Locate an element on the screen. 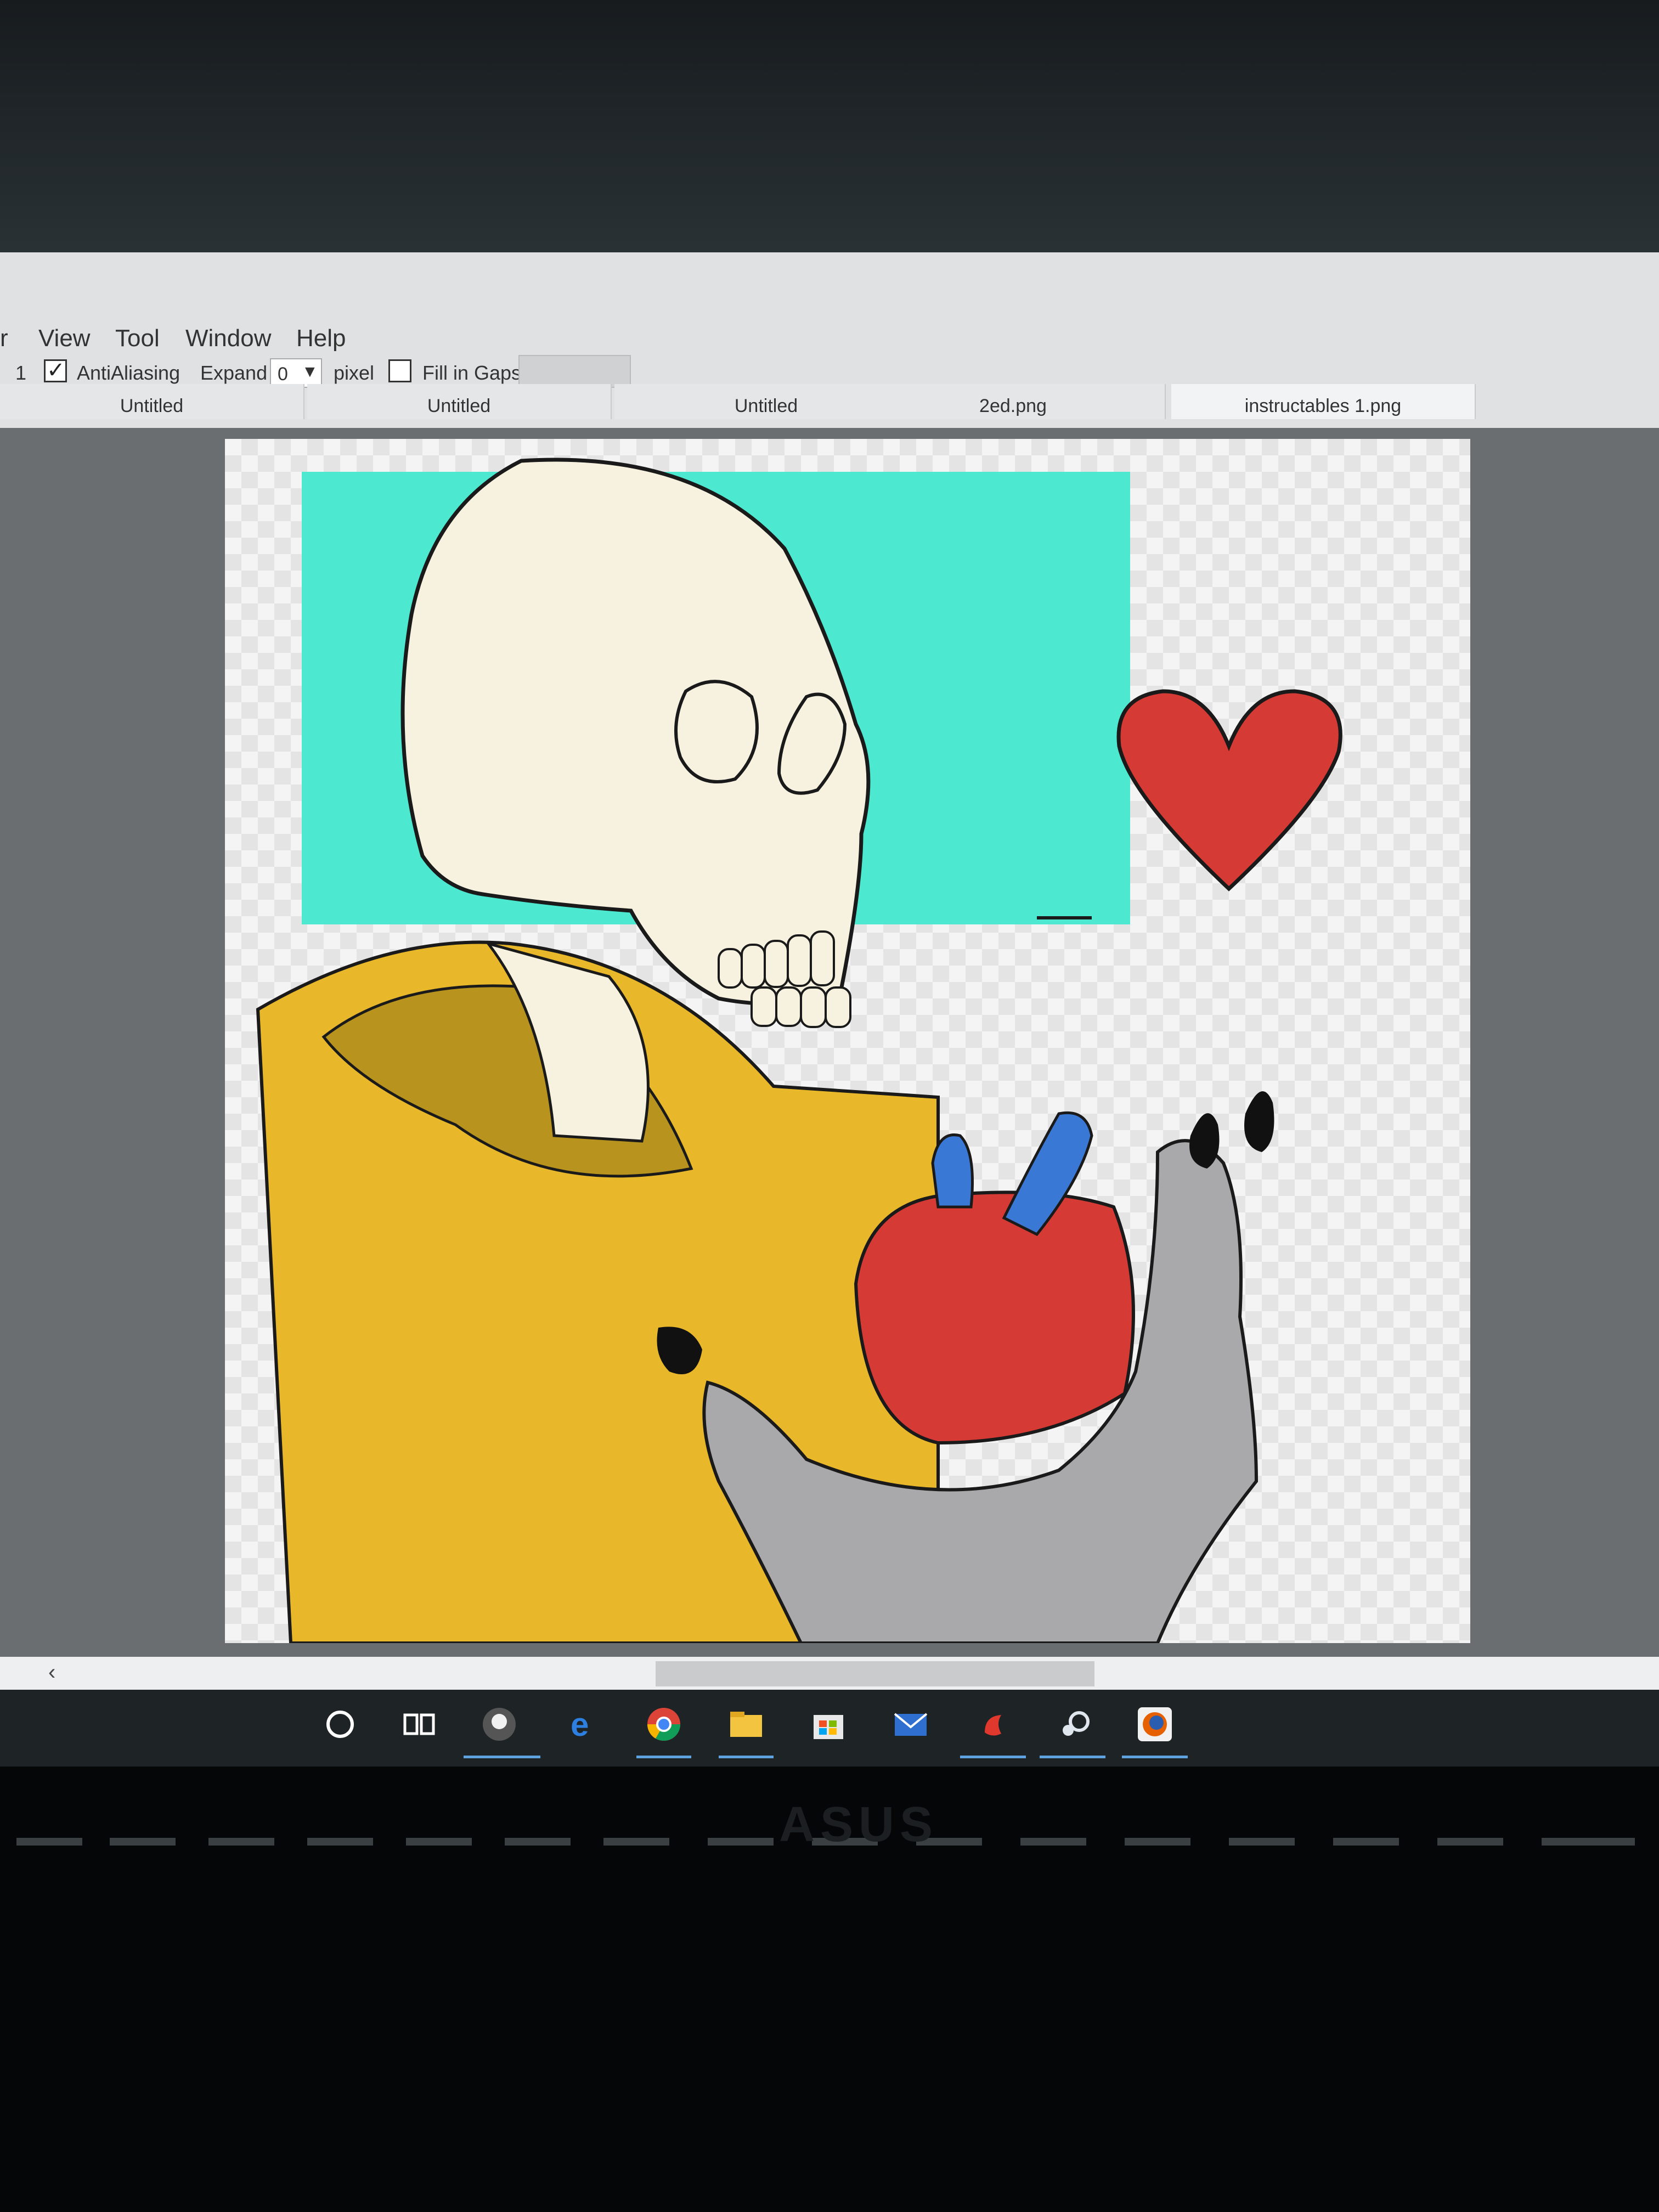  tab-label: 2ed.png is located at coordinates (1013, 406).